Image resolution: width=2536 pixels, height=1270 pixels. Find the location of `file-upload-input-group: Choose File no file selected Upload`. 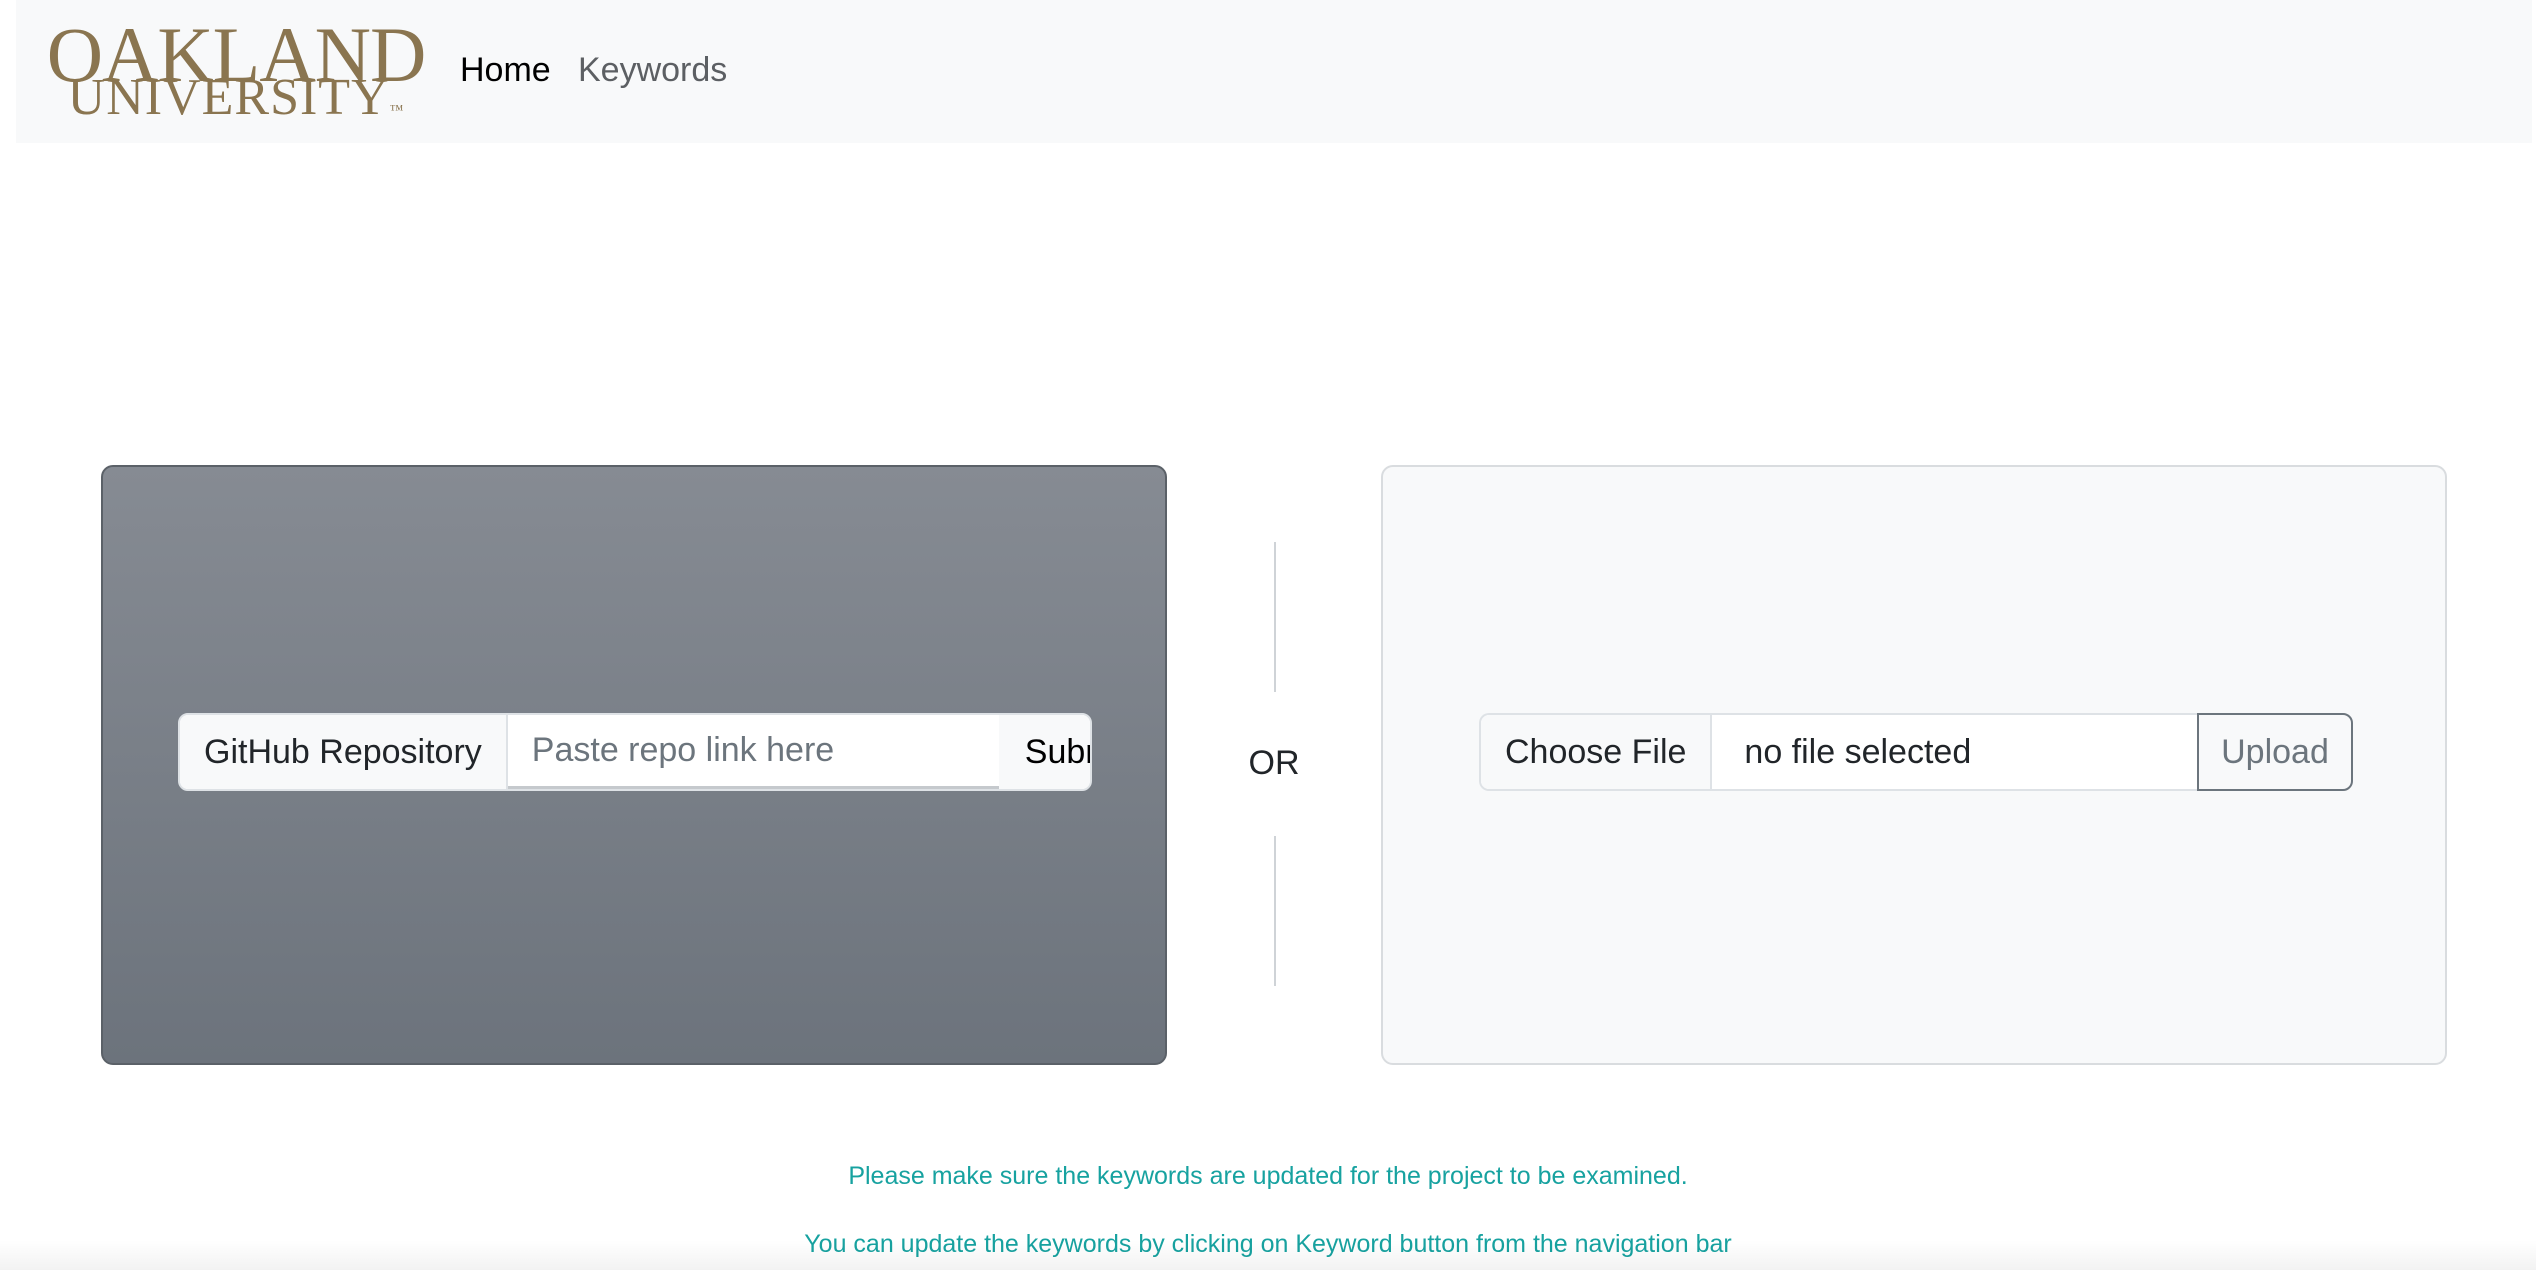

file-upload-input-group: Choose File no file selected Upload is located at coordinates (1916, 752).